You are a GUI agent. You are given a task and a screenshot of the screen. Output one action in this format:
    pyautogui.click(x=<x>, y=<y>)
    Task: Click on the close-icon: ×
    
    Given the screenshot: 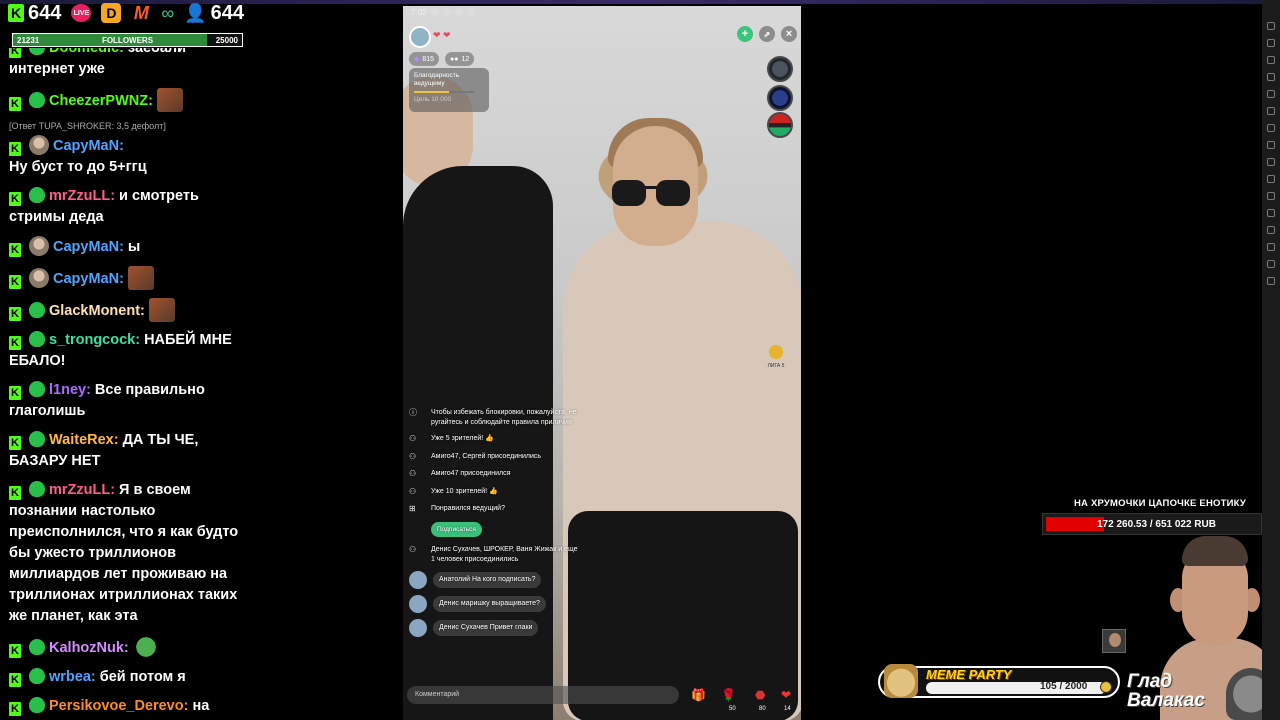 What is the action you would take?
    pyautogui.click(x=789, y=34)
    